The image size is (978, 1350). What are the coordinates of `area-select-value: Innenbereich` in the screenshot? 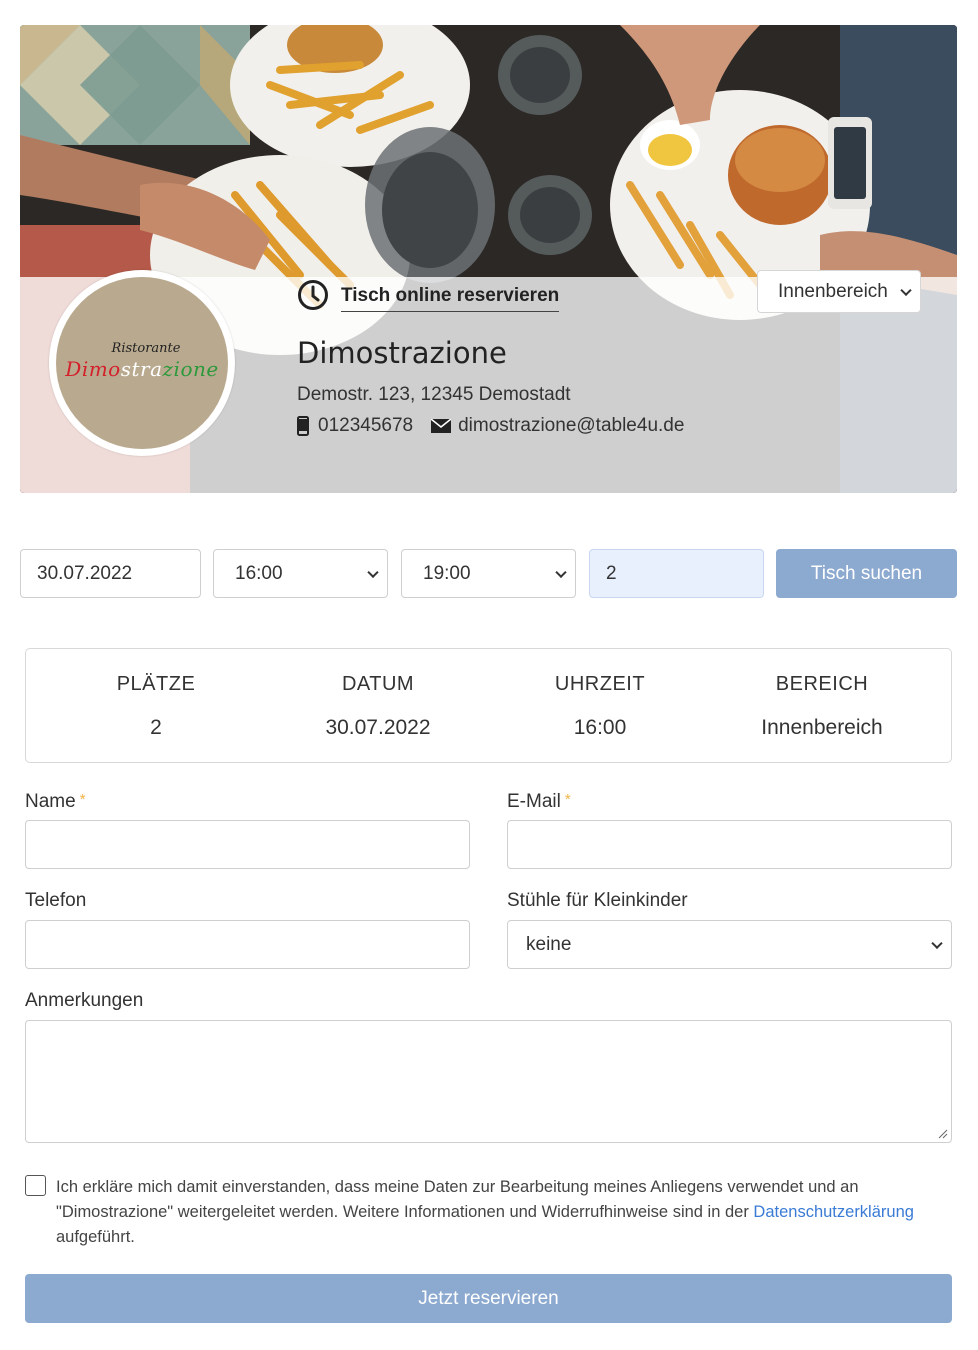 It's located at (833, 291).